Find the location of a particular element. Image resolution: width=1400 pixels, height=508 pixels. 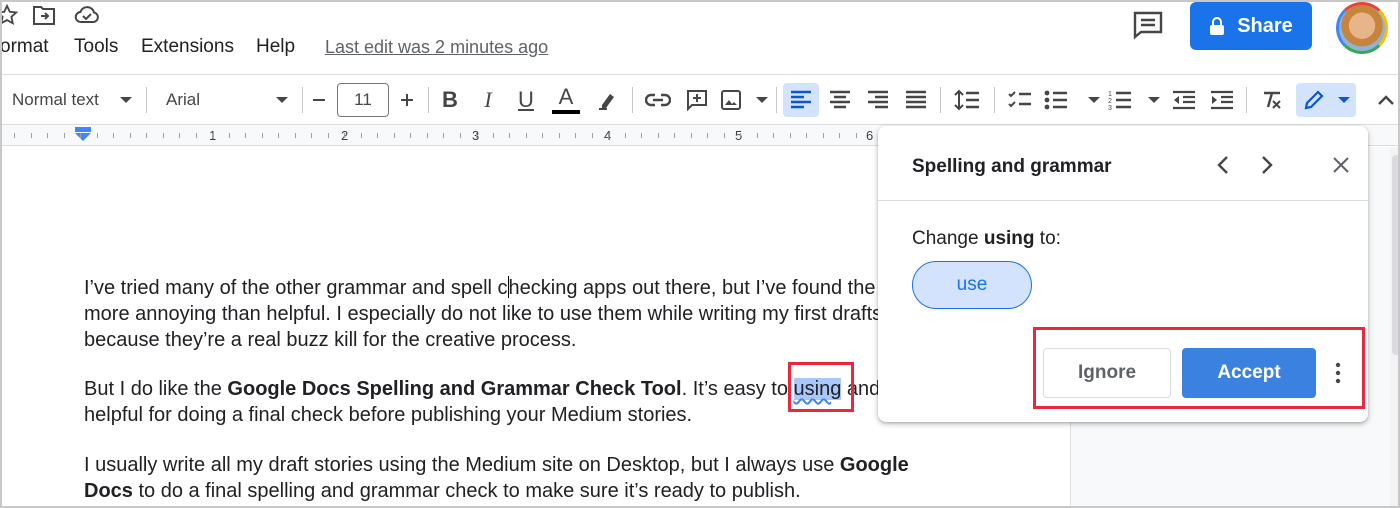

editing-mode-button is located at coordinates (1326, 100).